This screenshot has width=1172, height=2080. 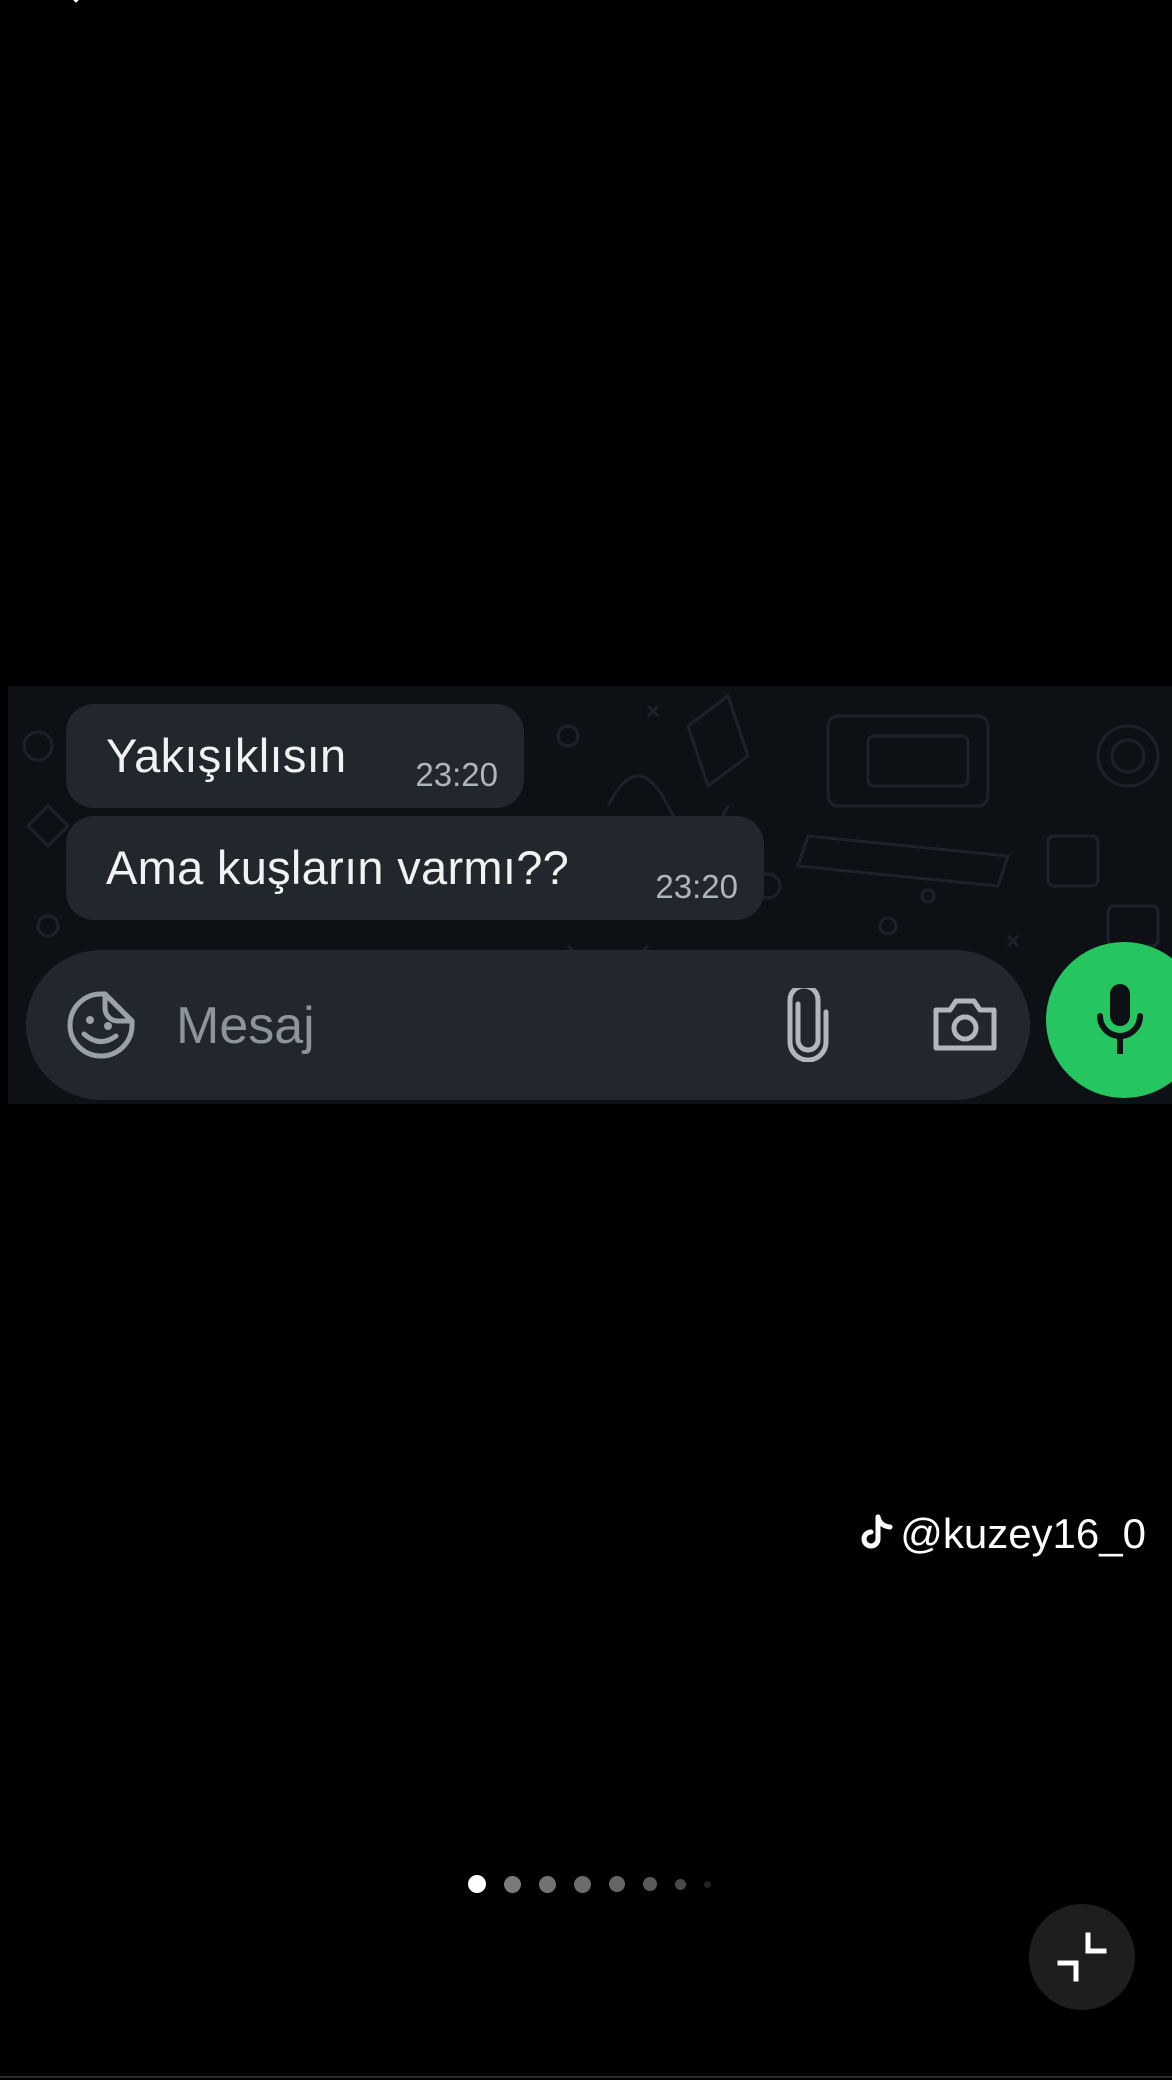 What do you see at coordinates (1023, 1533) in the screenshot?
I see `watermark-handle: @kuzey16_0` at bounding box center [1023, 1533].